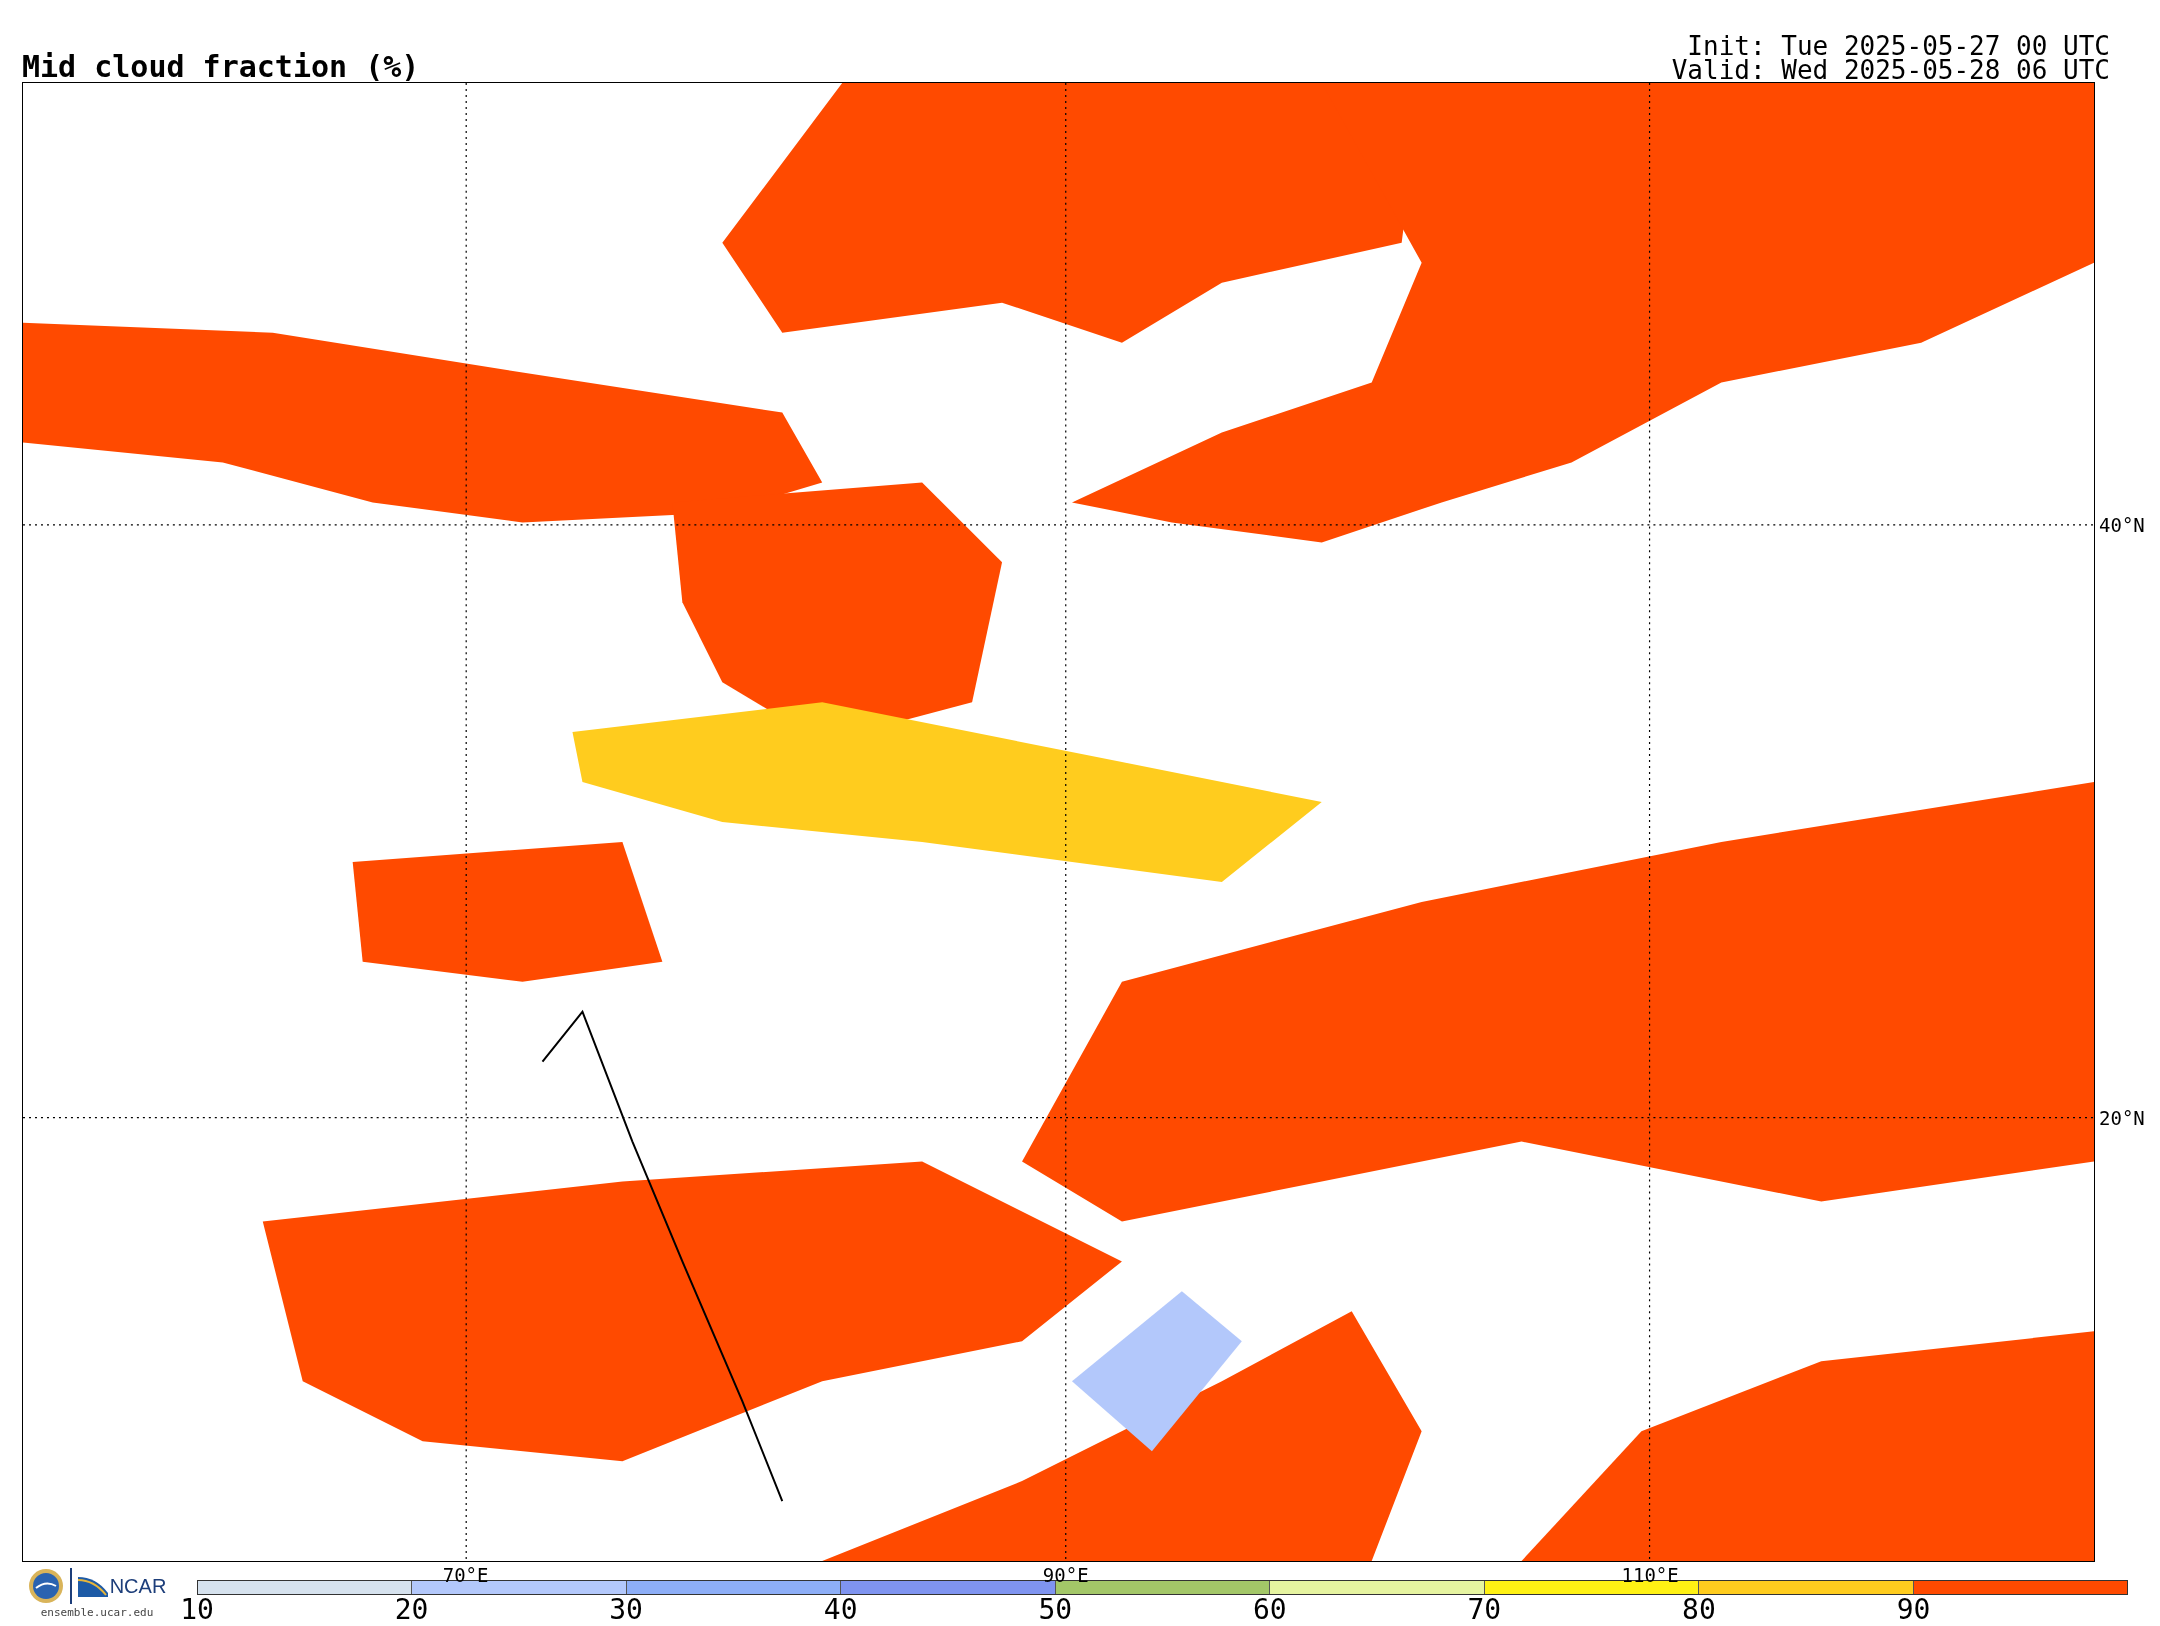 The image size is (2160, 1626). What do you see at coordinates (626, 1610) in the screenshot?
I see `colorbar-label: 30` at bounding box center [626, 1610].